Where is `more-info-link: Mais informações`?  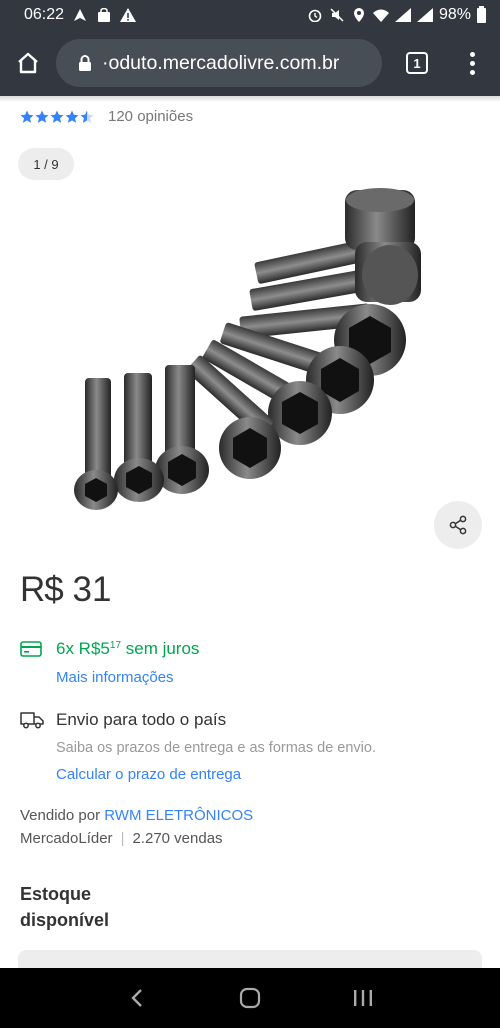 more-info-link: Mais informações is located at coordinates (115, 677).